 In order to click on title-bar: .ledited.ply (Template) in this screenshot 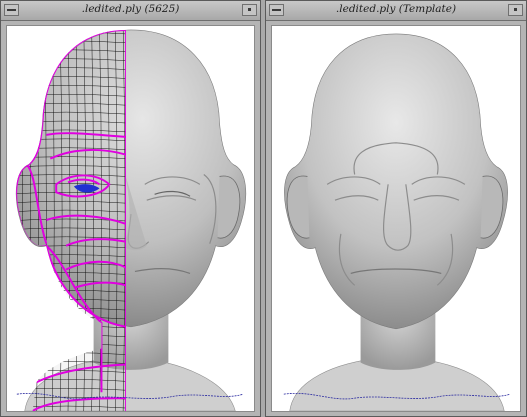, I will do `click(396, 11)`.